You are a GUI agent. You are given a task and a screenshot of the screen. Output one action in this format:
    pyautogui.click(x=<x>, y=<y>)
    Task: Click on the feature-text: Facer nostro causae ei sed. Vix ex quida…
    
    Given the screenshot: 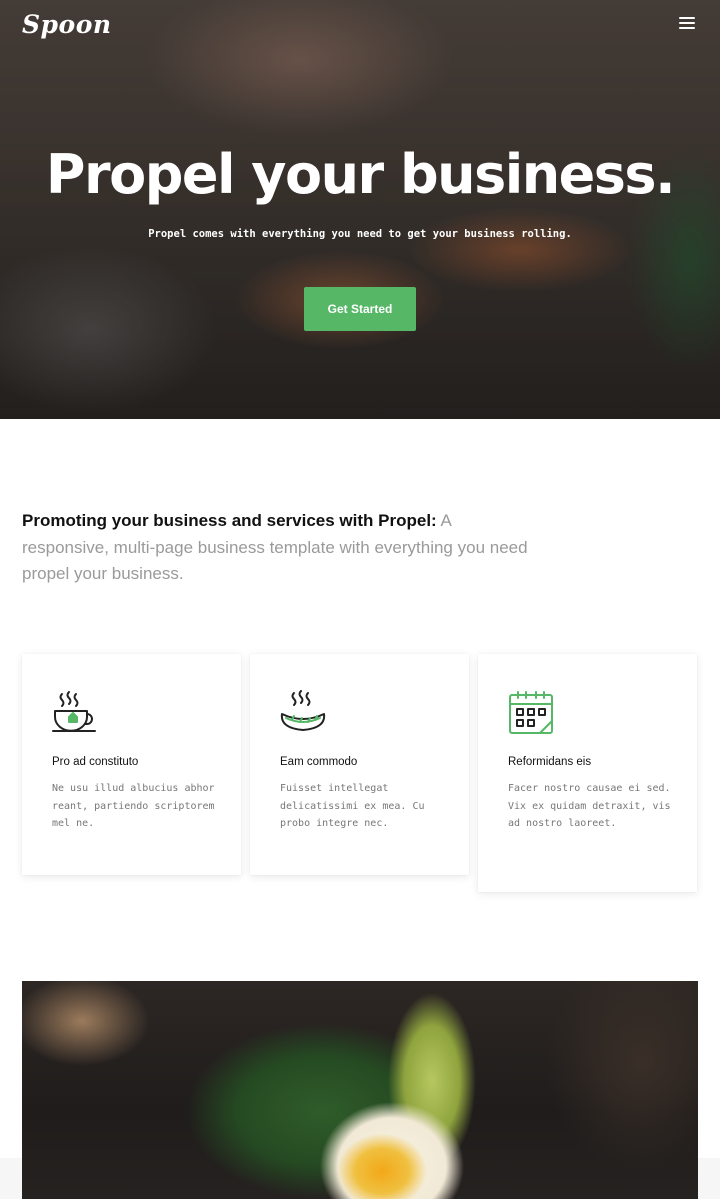 What is the action you would take?
    pyautogui.click(x=589, y=806)
    